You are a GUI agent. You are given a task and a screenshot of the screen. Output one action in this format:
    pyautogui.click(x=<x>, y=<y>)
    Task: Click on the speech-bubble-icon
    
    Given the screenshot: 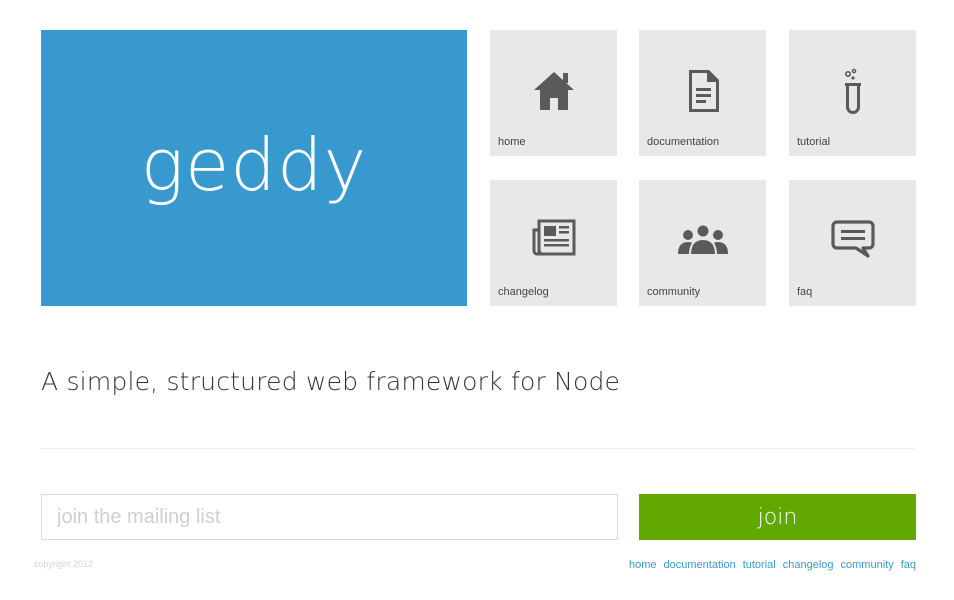 What is the action you would take?
    pyautogui.click(x=852, y=242)
    